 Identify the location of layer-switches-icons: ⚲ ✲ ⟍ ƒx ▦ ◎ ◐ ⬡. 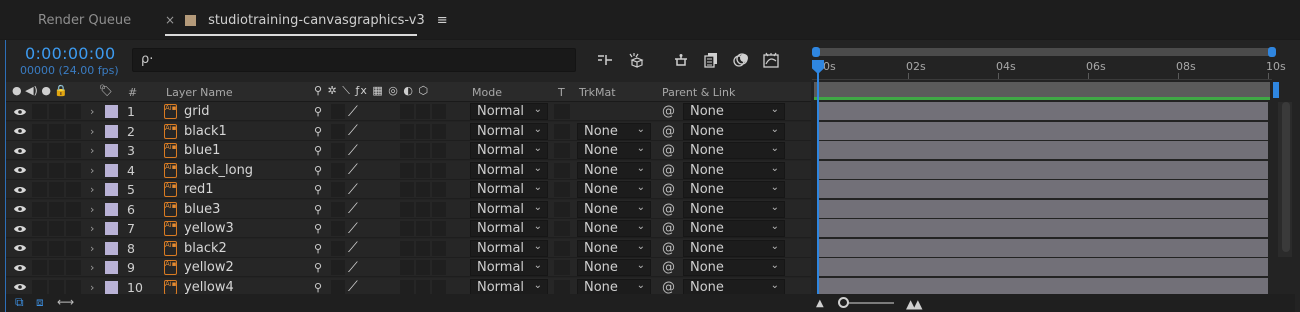
(371, 91).